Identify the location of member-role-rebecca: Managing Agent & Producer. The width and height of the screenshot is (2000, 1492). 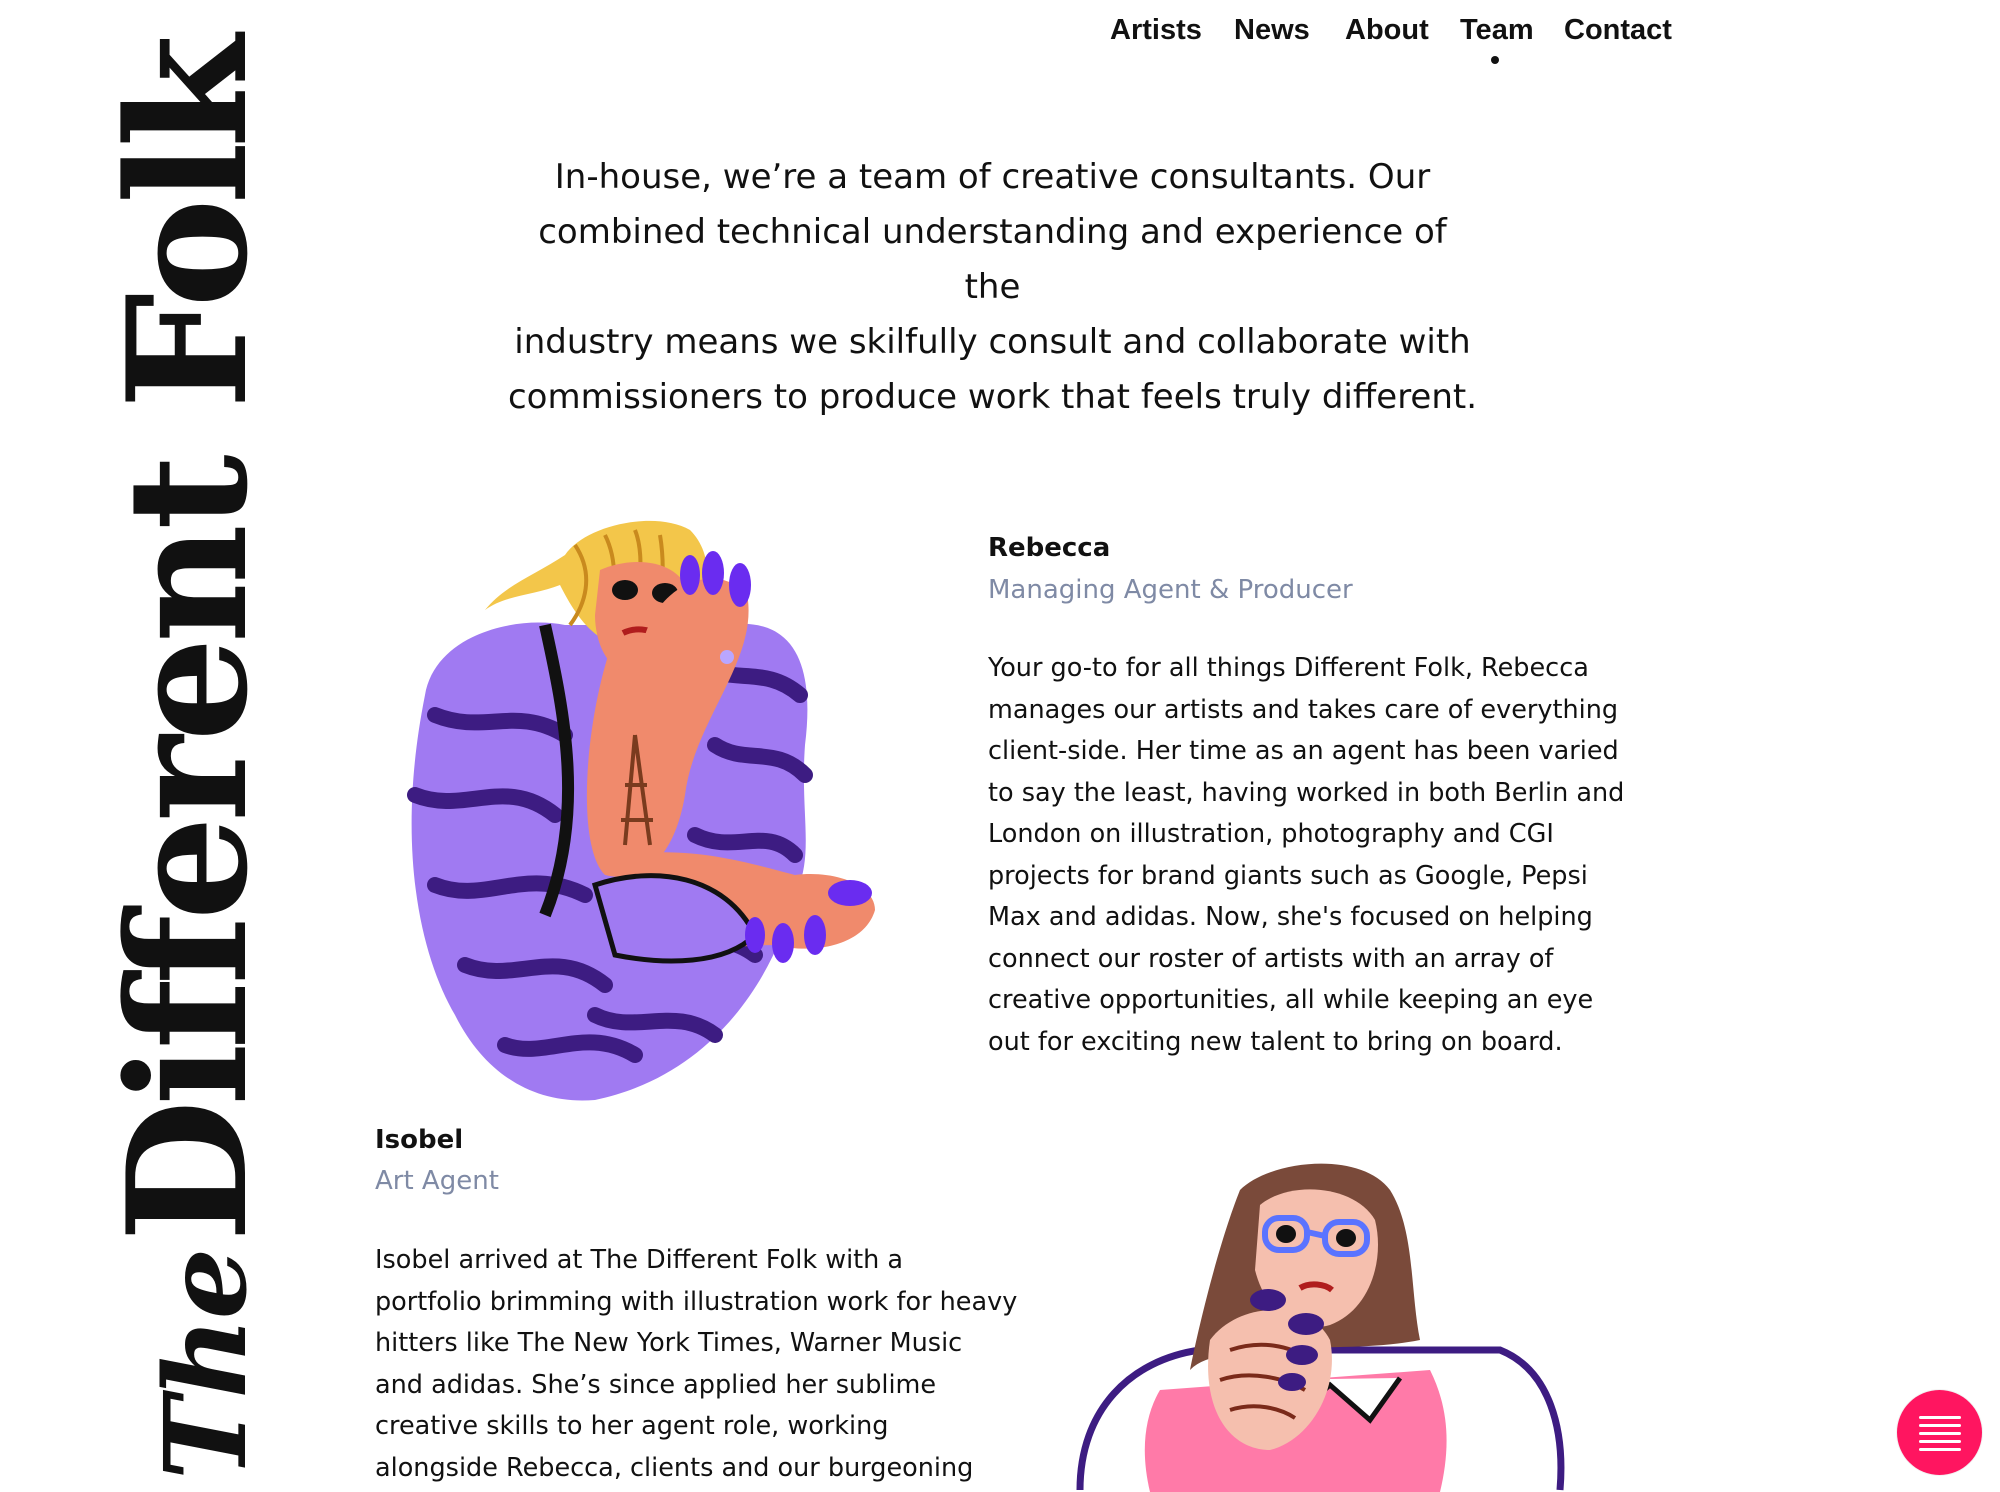
(1170, 590).